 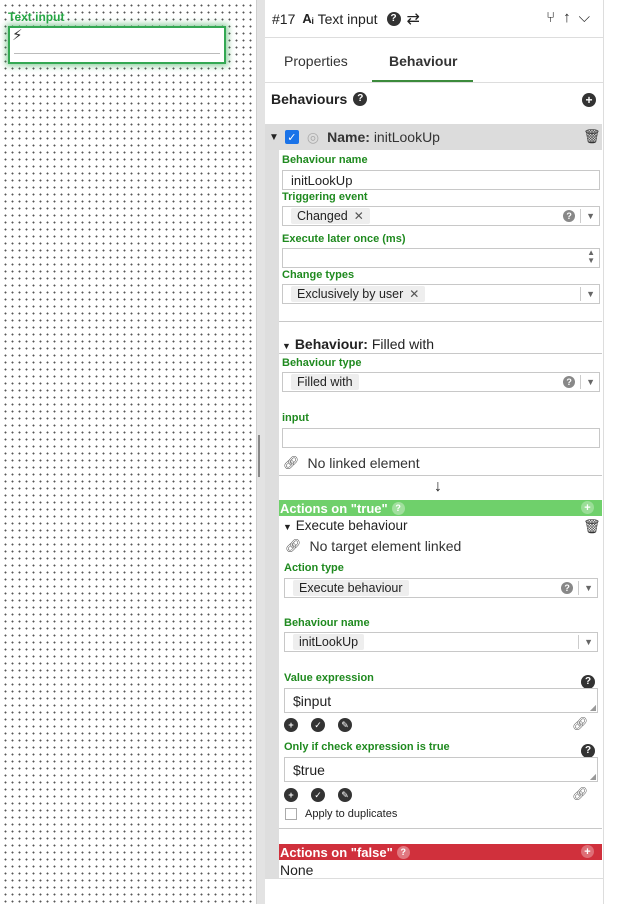 What do you see at coordinates (422, 81) in the screenshot?
I see `active-tab-indicator` at bounding box center [422, 81].